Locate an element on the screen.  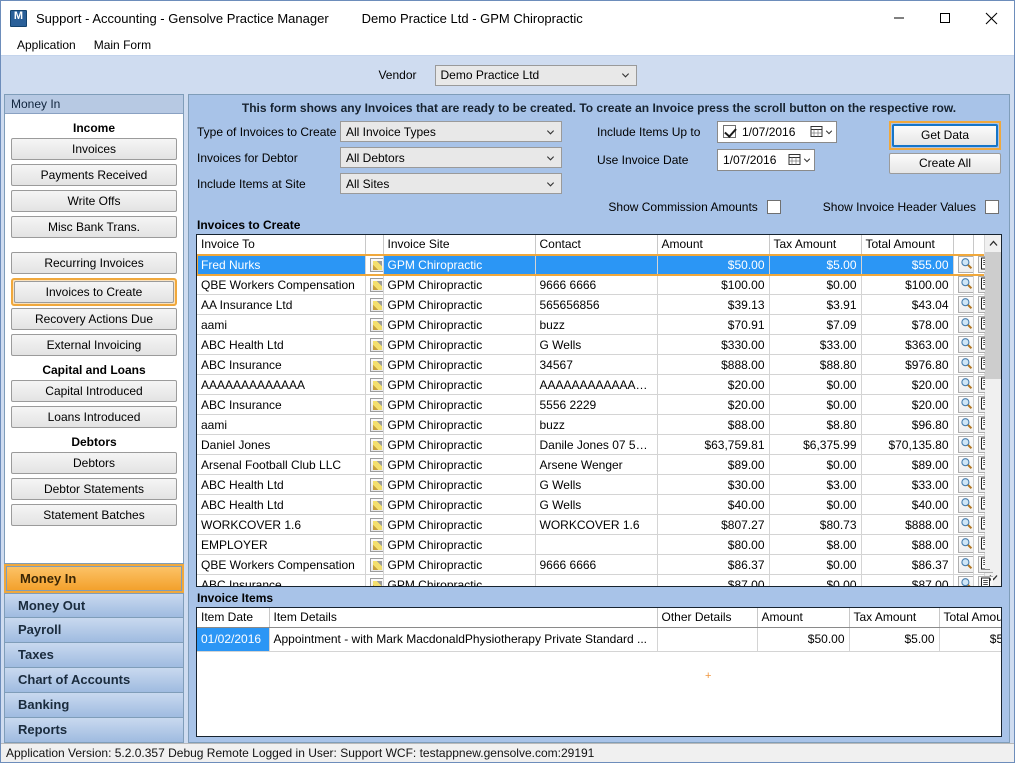
column-header-invoice-site: Invoice Site is located at coordinates (459, 245).